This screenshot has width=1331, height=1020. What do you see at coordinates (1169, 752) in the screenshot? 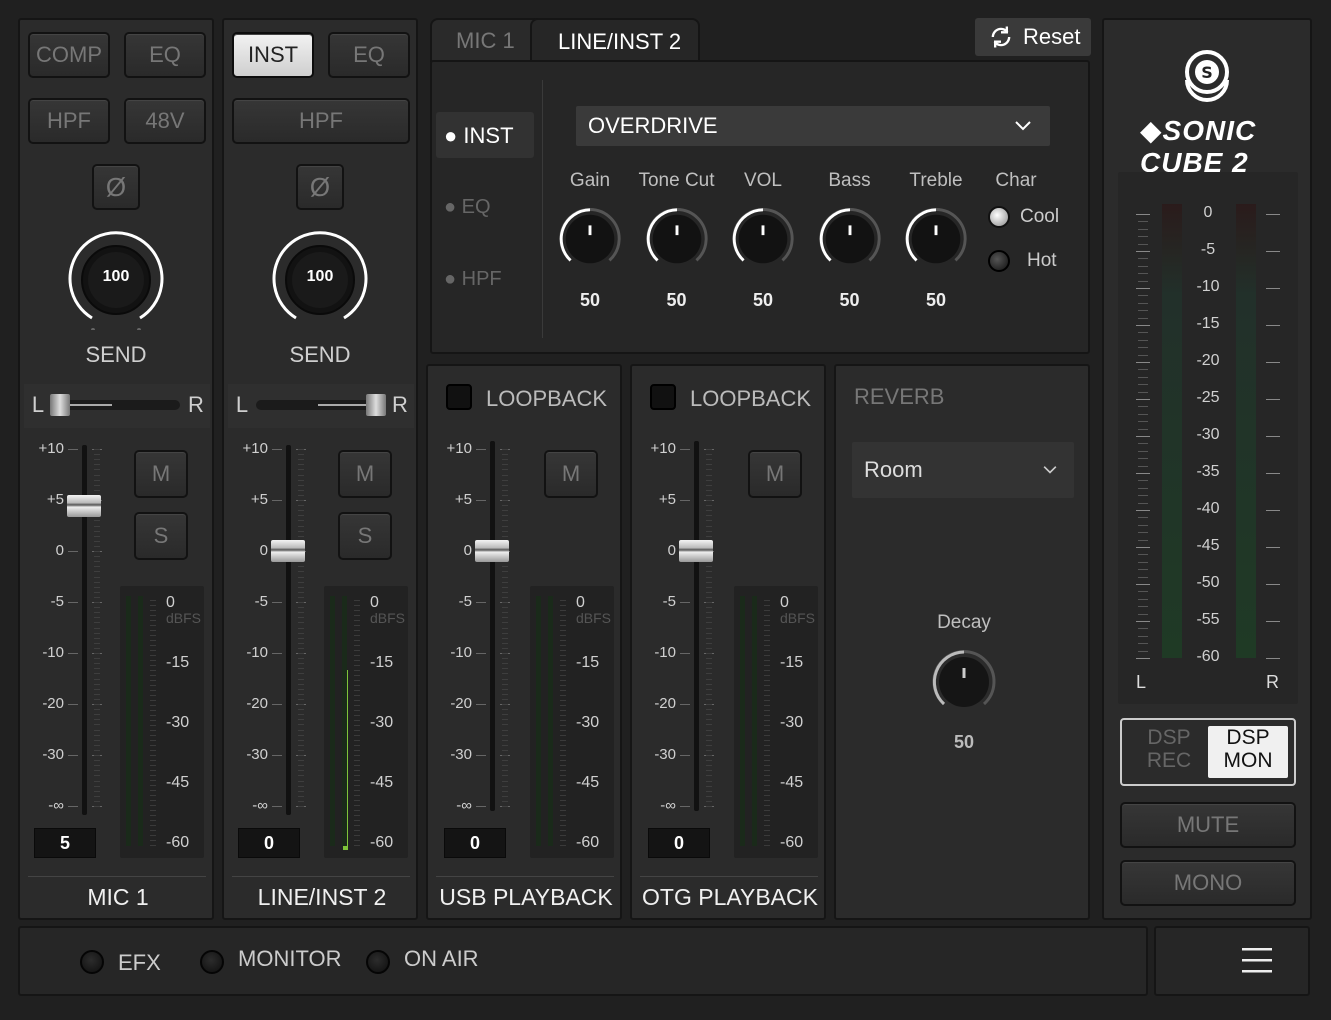
I see `dsp-rec-option: DSP REC` at bounding box center [1169, 752].